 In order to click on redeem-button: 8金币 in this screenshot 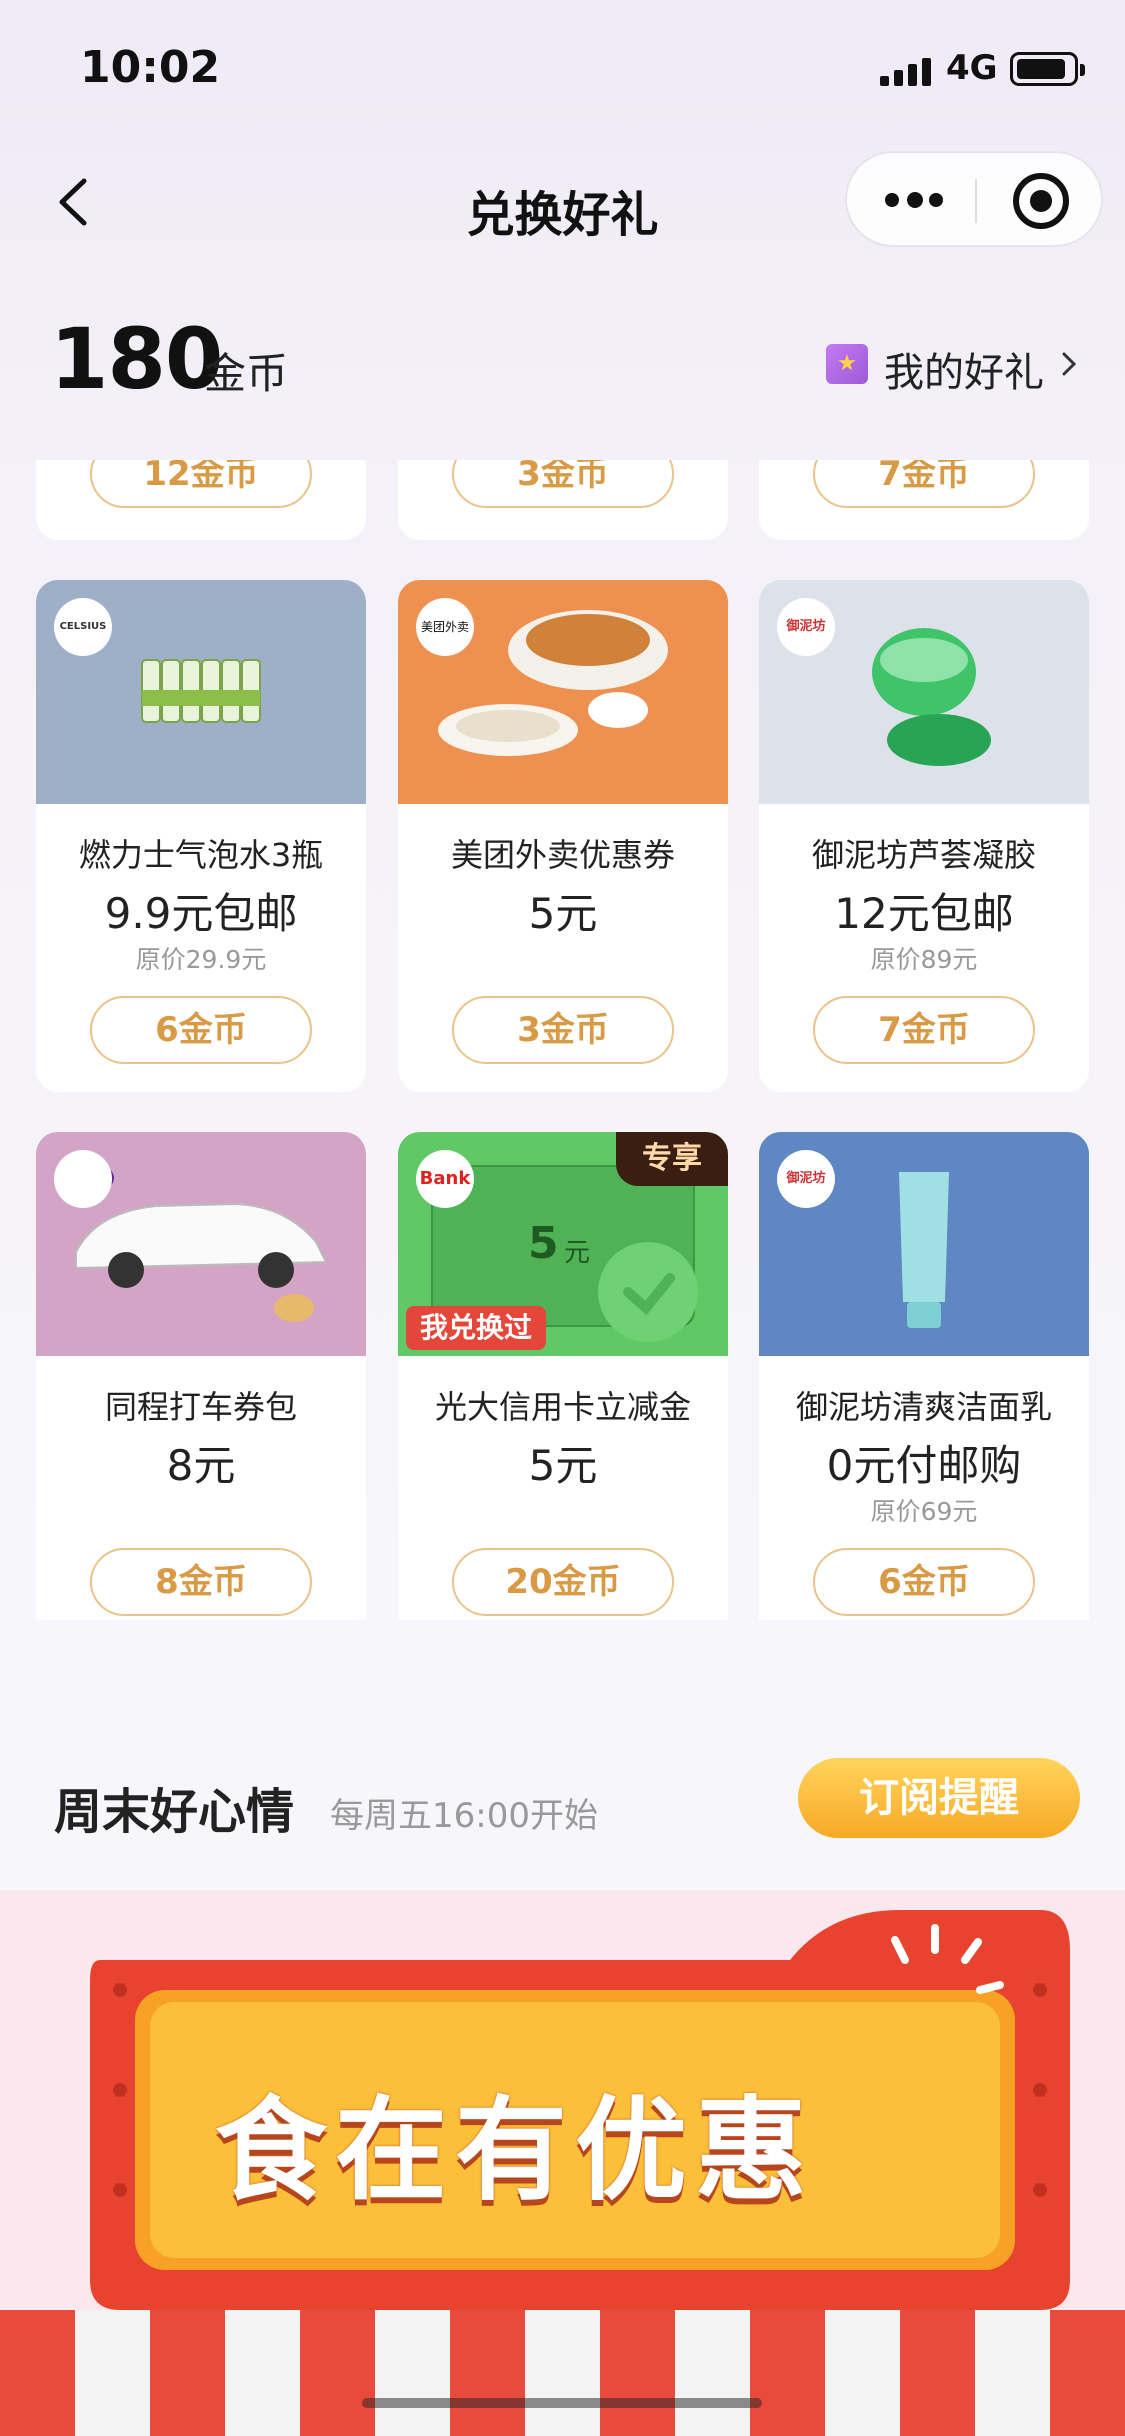, I will do `click(201, 1582)`.